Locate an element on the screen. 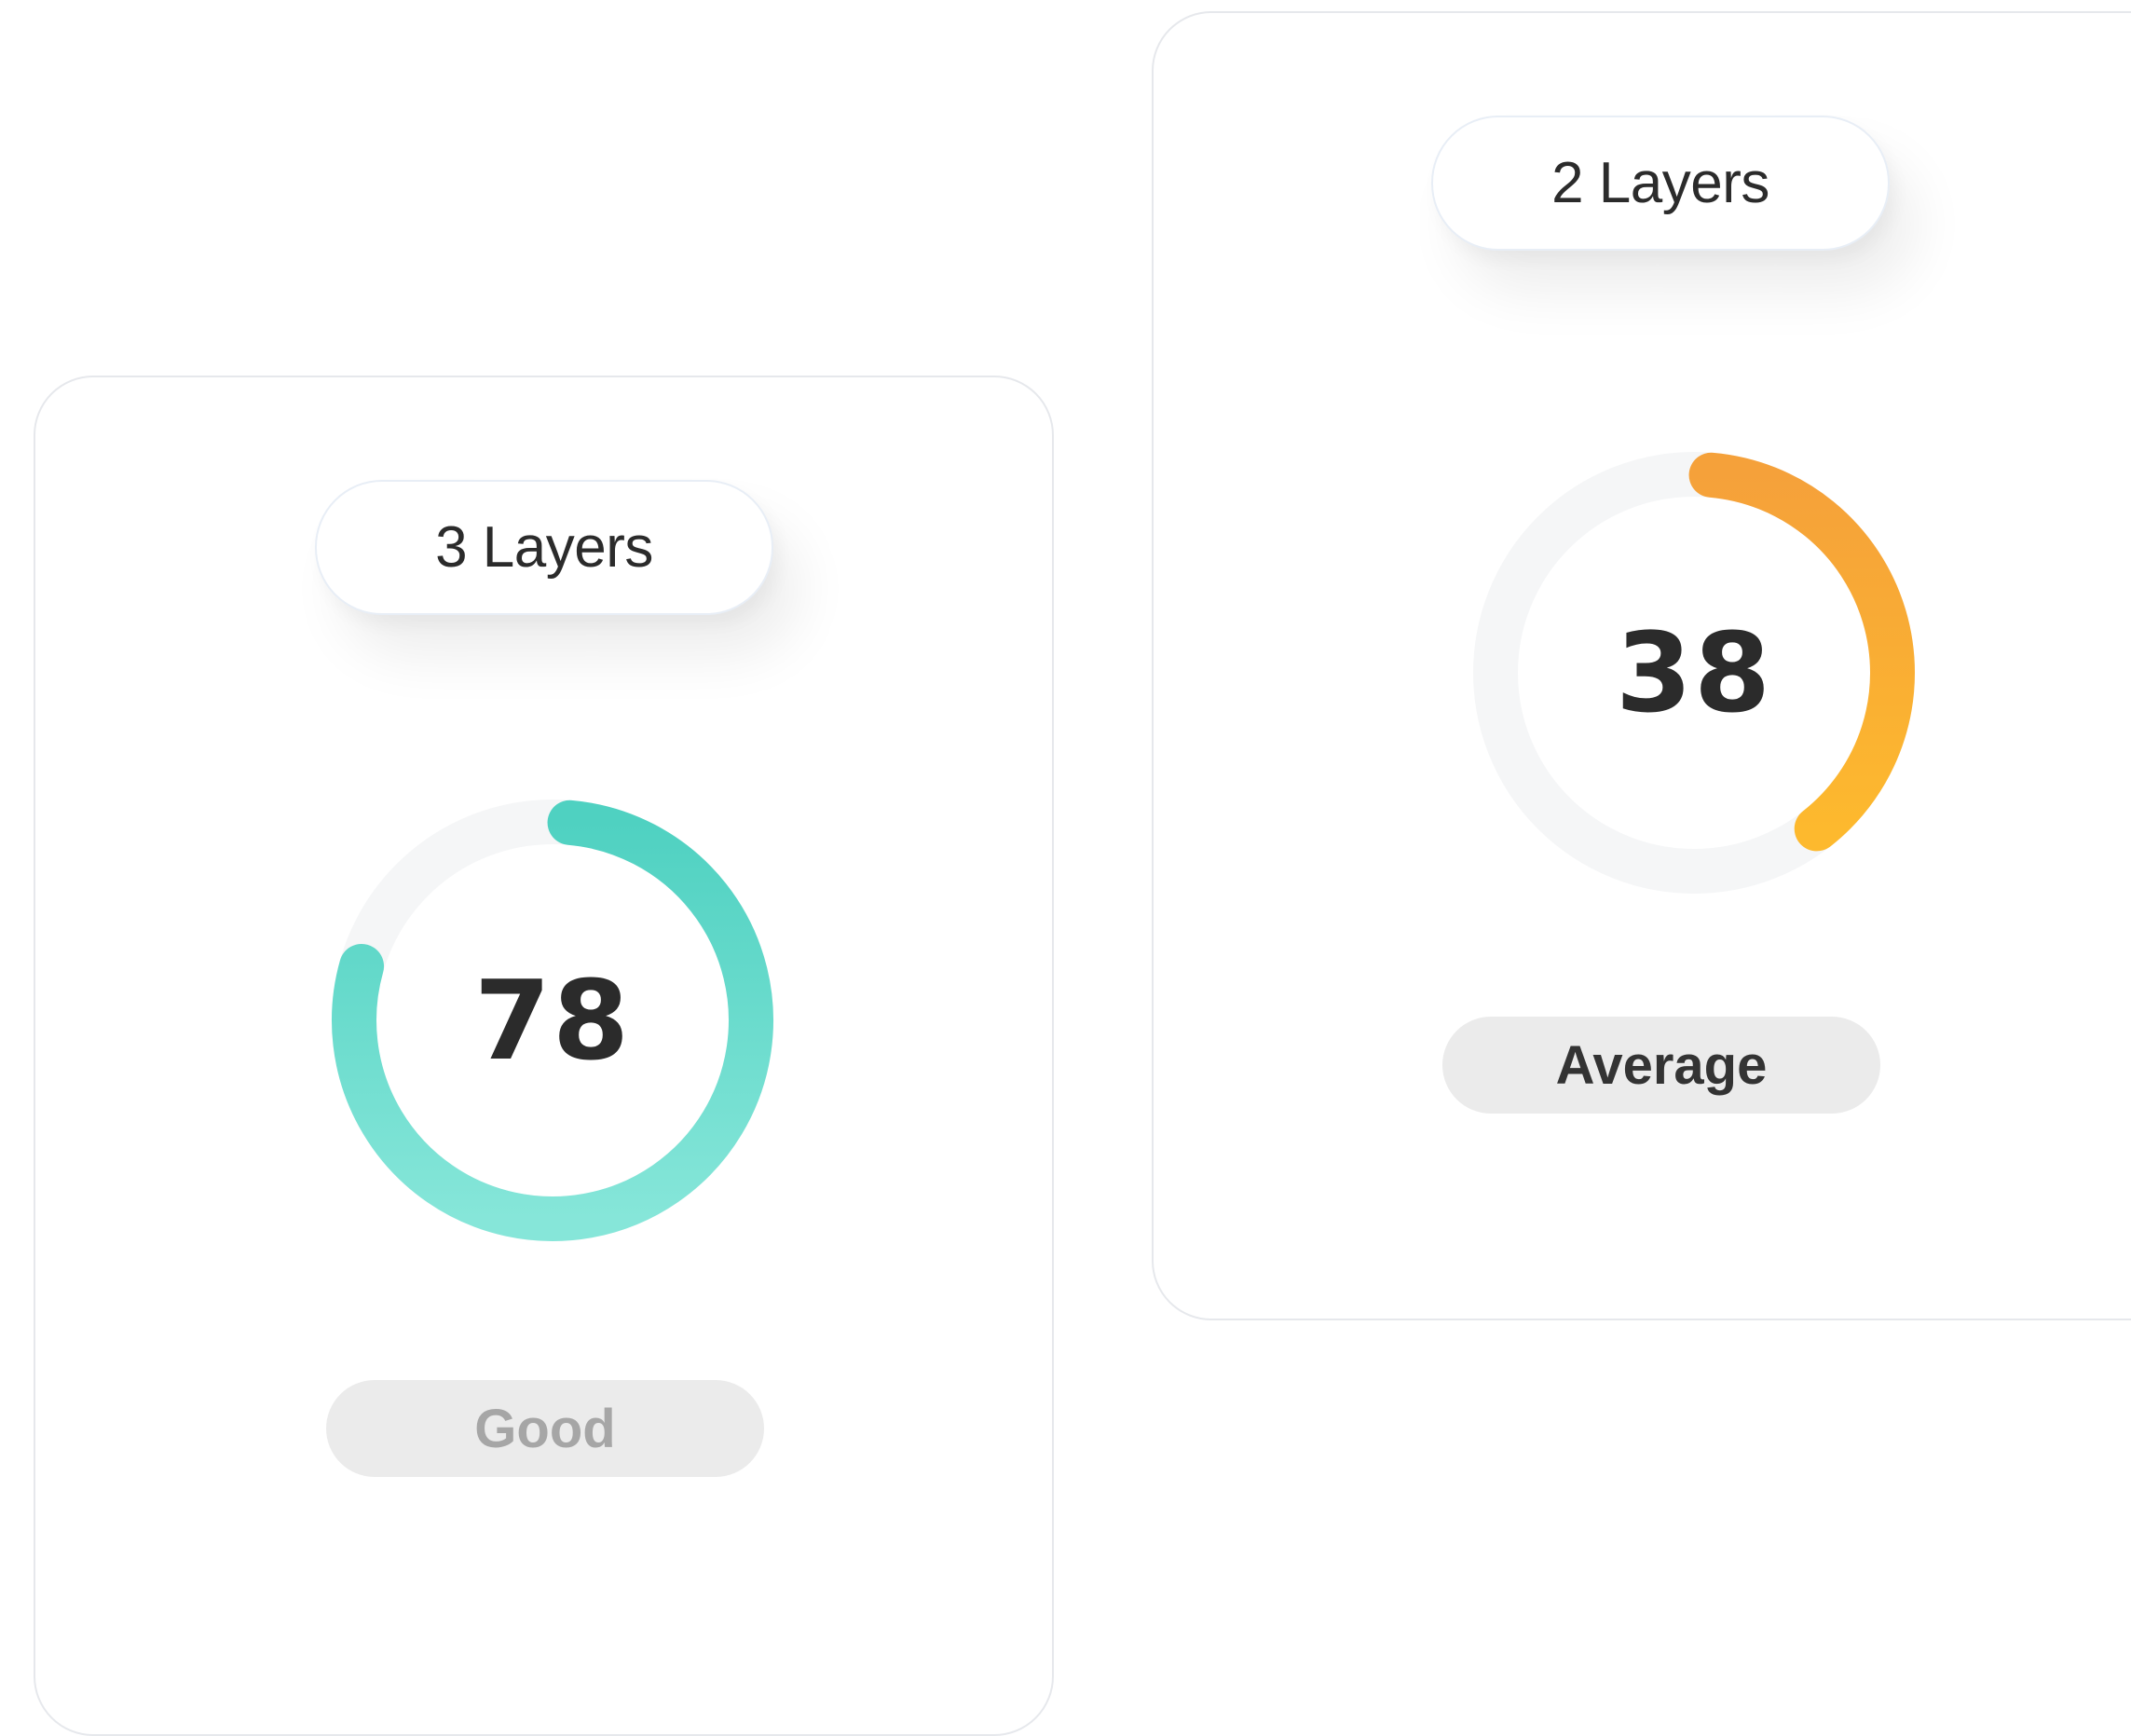  status-label: Average is located at coordinates (1661, 1065).